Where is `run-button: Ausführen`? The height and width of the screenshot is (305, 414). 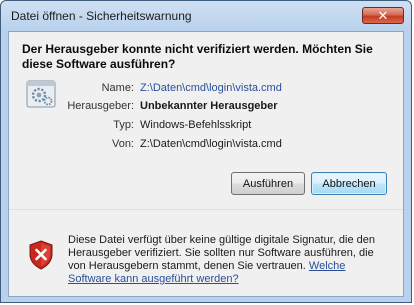 run-button: Ausführen is located at coordinates (268, 183).